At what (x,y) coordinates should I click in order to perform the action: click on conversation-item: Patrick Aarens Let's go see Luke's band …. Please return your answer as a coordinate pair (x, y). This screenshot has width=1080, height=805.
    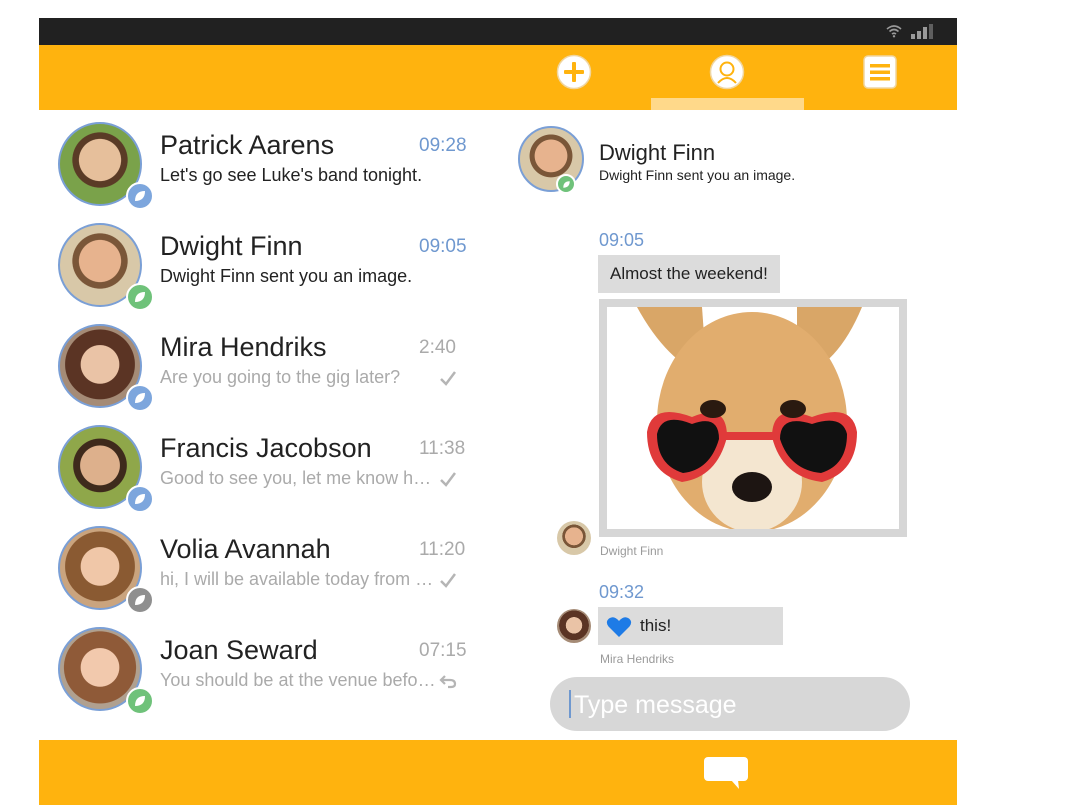
    Looking at the image, I should click on (264, 160).